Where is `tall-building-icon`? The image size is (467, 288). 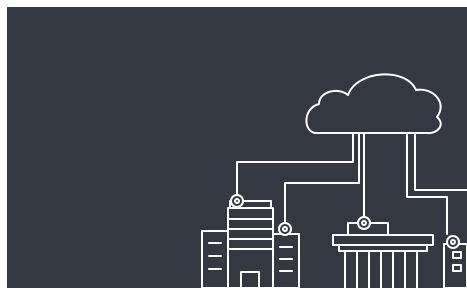
tall-building-icon is located at coordinates (250, 244).